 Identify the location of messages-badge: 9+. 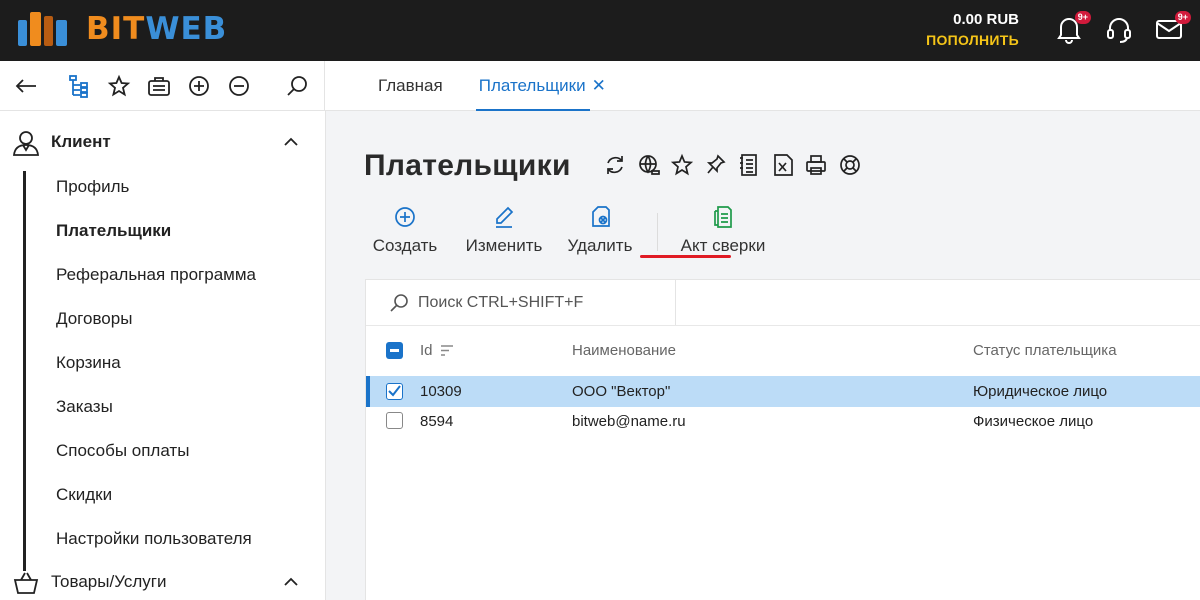
(1182, 17).